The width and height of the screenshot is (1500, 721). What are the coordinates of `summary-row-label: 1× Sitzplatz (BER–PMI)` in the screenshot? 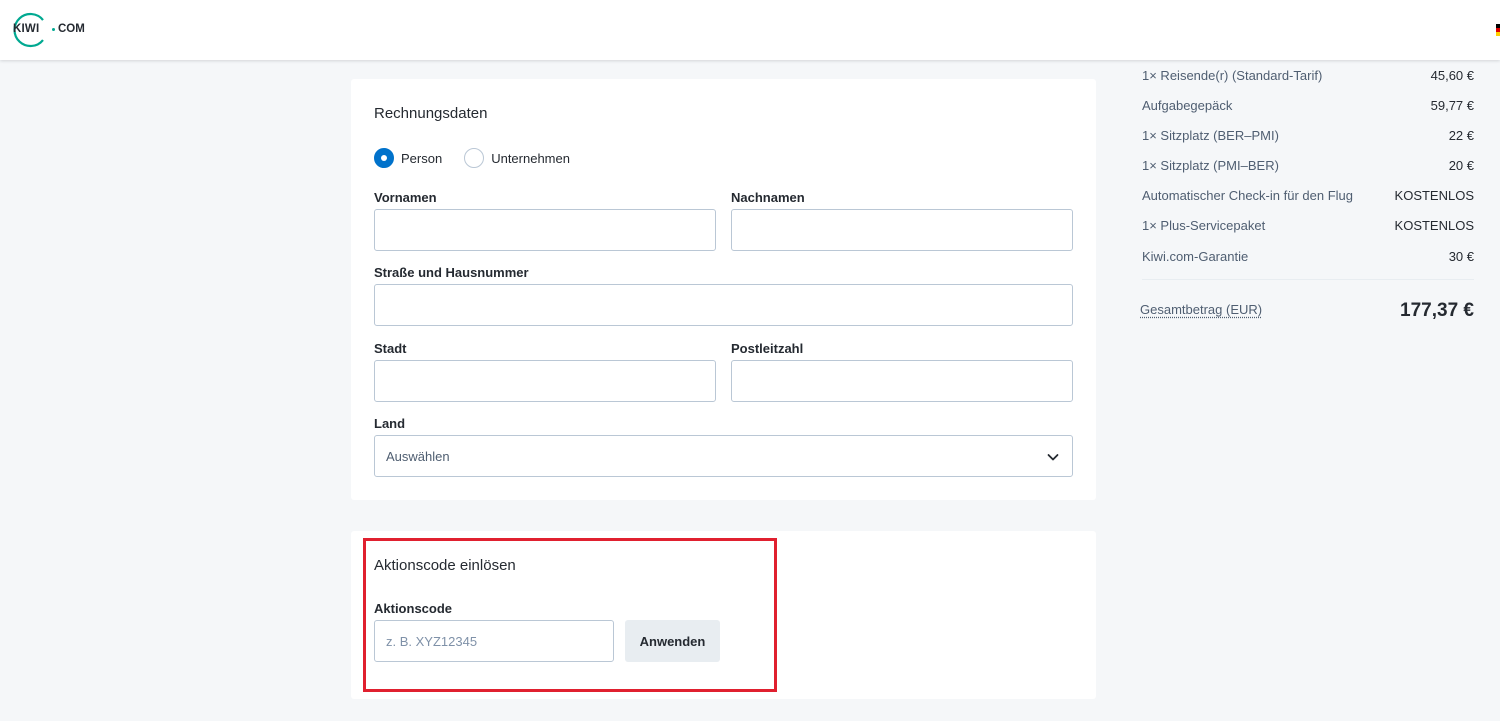 It's located at (1210, 135).